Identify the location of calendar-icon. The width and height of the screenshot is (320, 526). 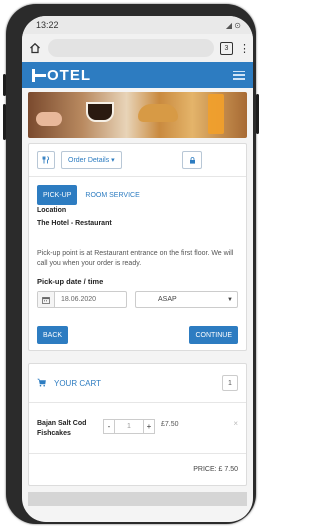
(46, 299).